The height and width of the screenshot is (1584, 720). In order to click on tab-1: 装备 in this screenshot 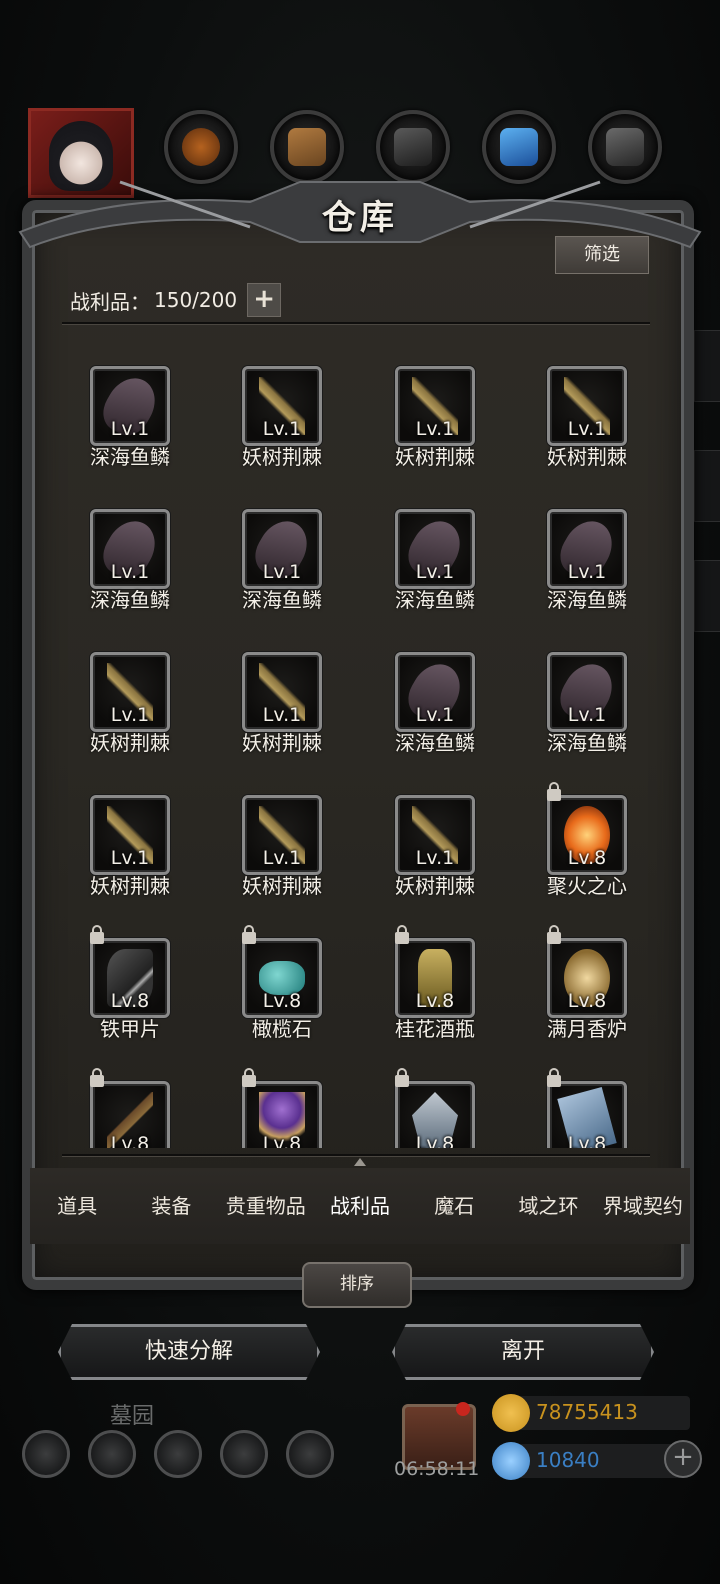, I will do `click(171, 1206)`.